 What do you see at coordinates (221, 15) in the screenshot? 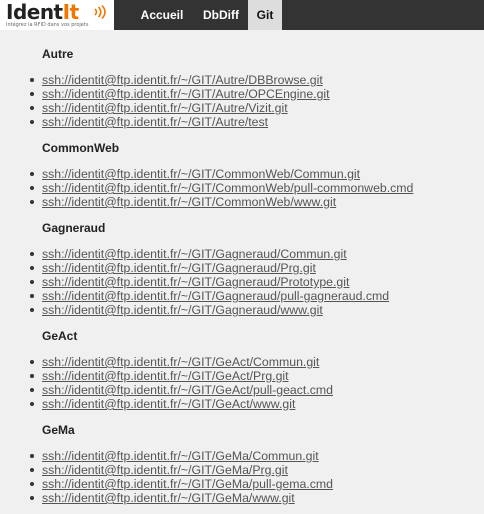
I see `nav-item-dbdiff: DbDiff` at bounding box center [221, 15].